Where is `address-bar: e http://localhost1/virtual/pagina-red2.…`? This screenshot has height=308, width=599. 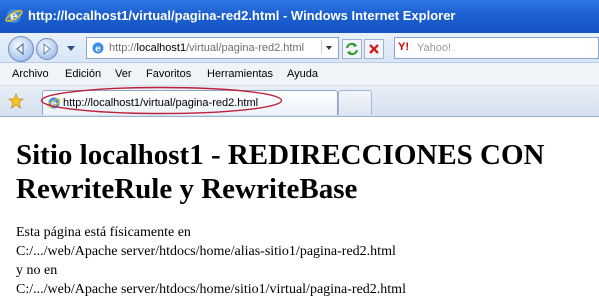
address-bar: e http://localhost1/virtual/pagina-red2.… is located at coordinates (212, 48).